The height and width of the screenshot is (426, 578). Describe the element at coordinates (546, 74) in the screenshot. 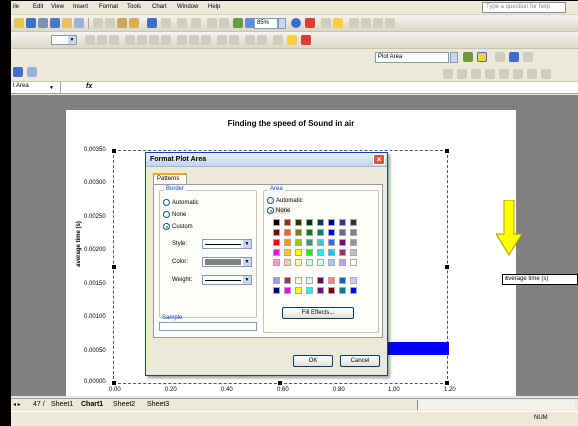

I see `drawing-tool-8-icon` at that location.